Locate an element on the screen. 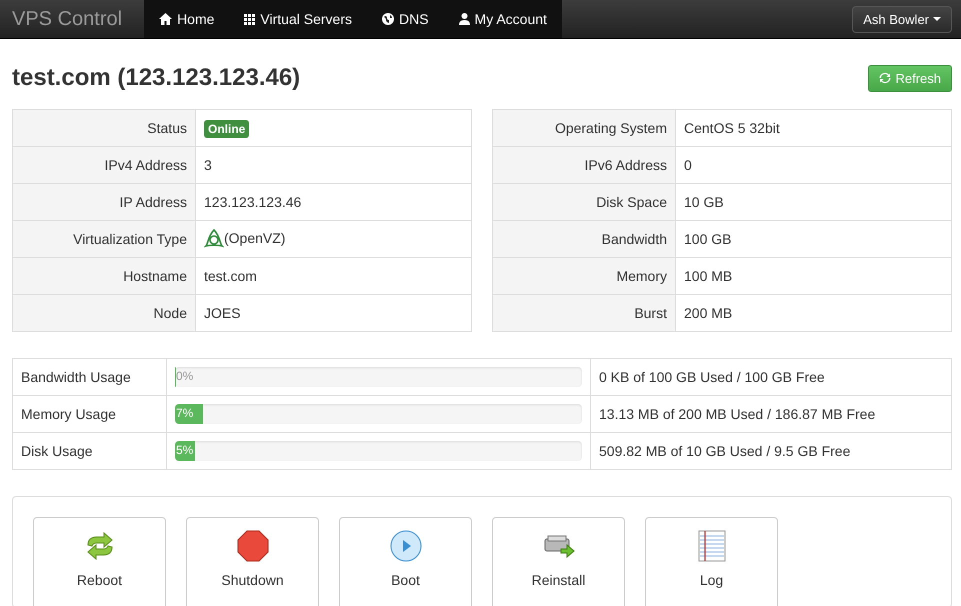 Image resolution: width=961 pixels, height=606 pixels. home-icon is located at coordinates (165, 19).